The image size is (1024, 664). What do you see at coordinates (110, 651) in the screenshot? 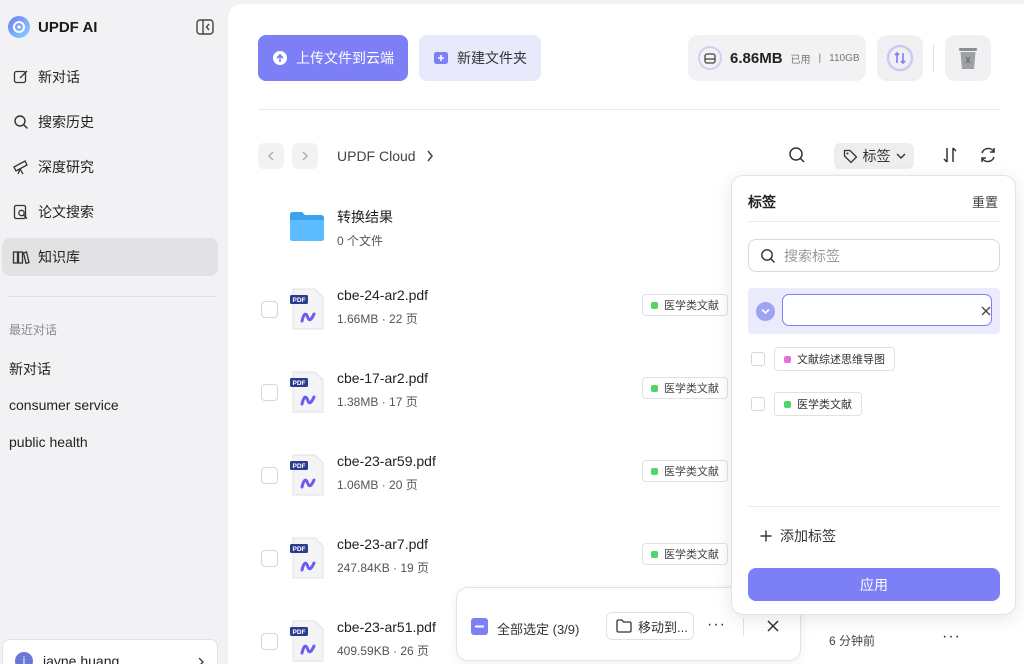
I see `user-card: j jayne huang` at bounding box center [110, 651].